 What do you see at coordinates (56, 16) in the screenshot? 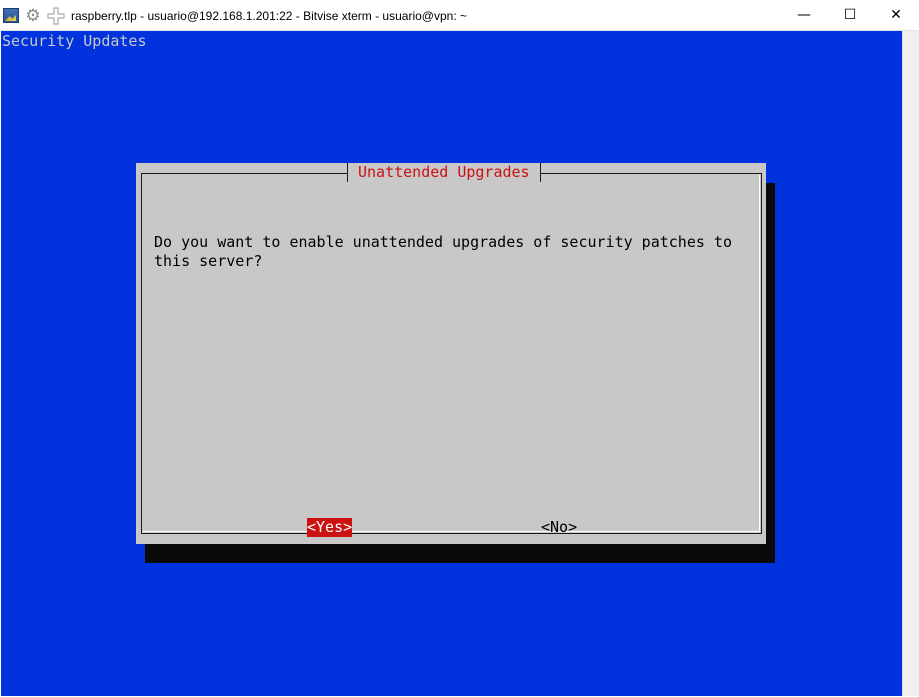
I see `move-icon` at bounding box center [56, 16].